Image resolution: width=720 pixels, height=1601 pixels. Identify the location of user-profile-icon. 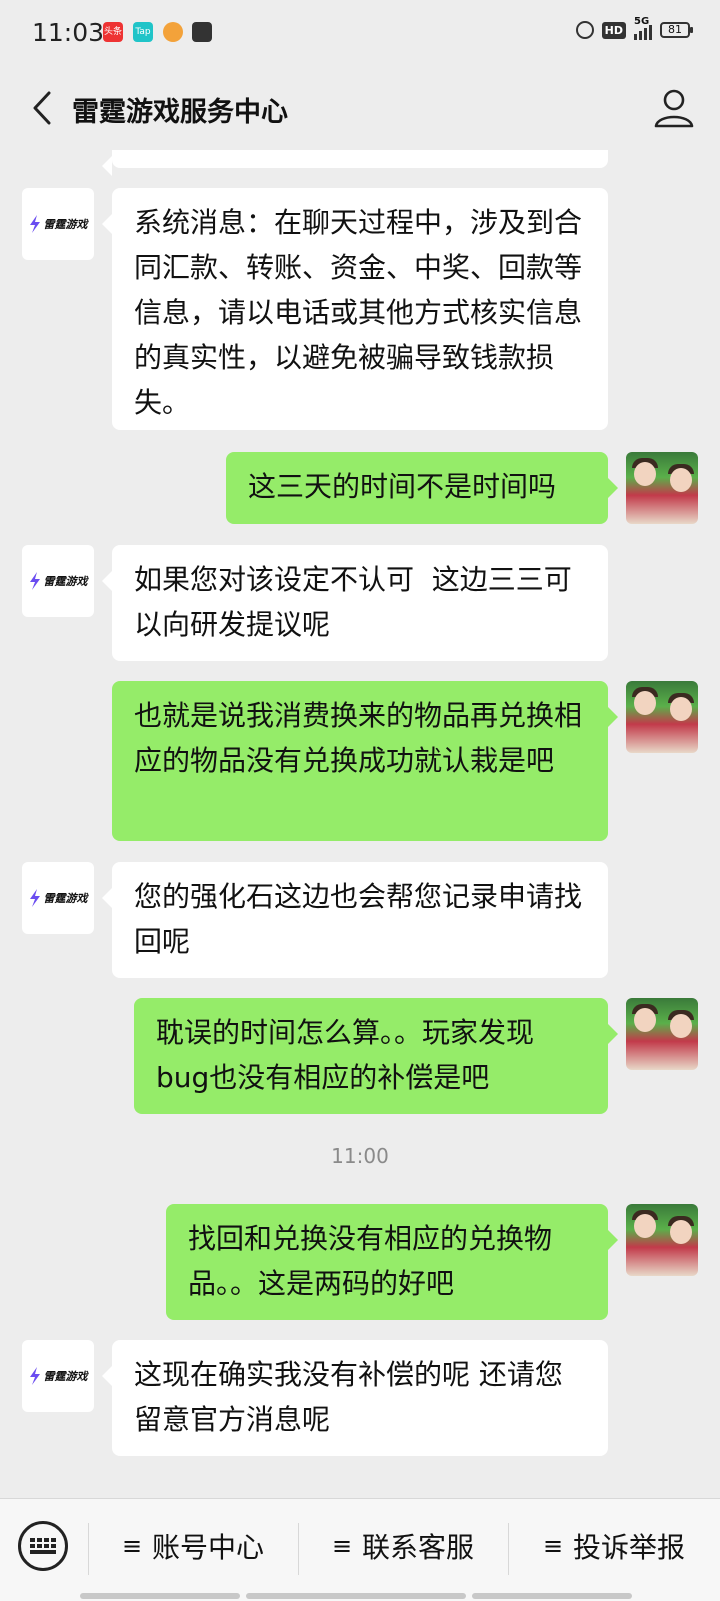
(674, 108).